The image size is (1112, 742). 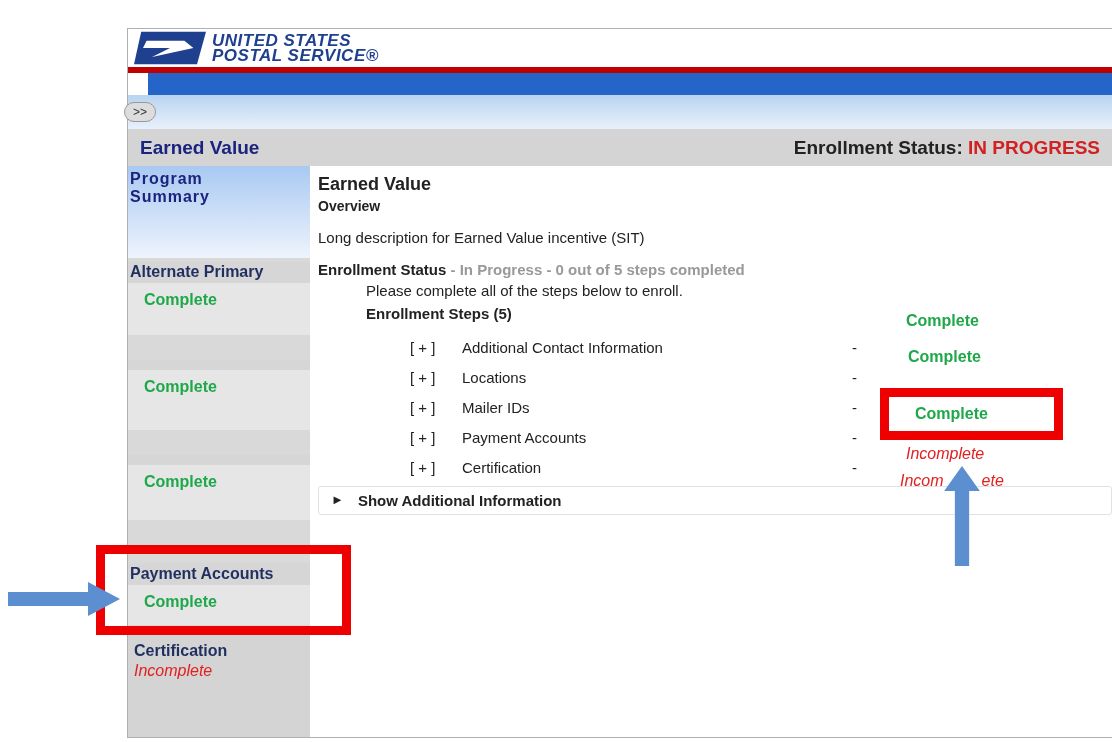 I want to click on sidebar-section: Certification Incomplete, so click(x=219, y=684).